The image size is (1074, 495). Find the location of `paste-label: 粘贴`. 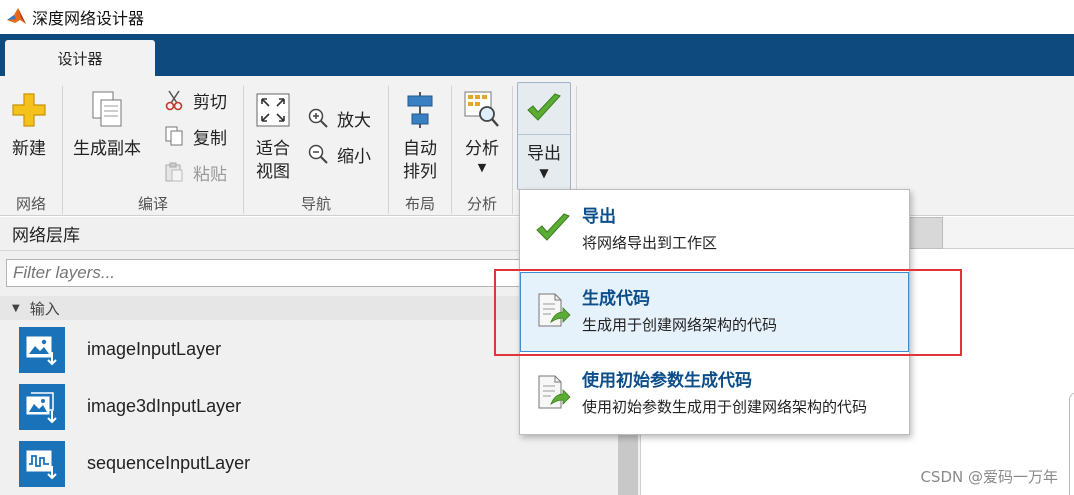

paste-label: 粘贴 is located at coordinates (210, 174).